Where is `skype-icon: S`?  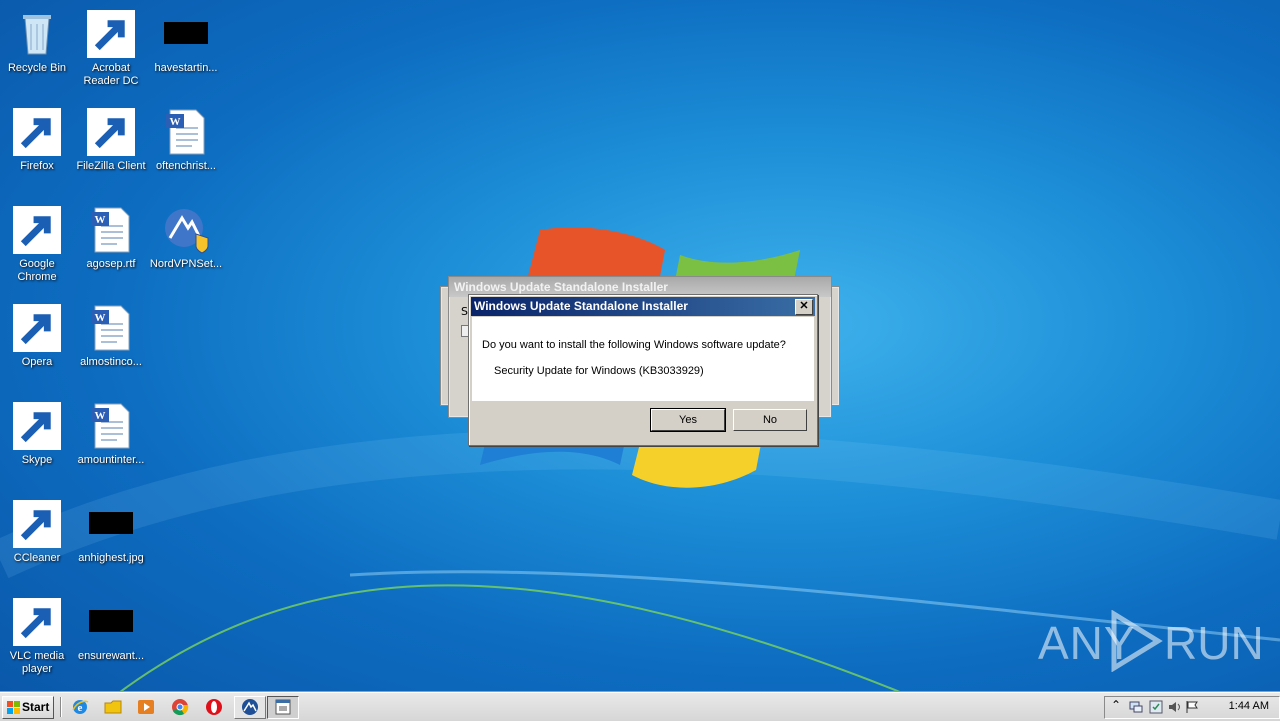
skype-icon: S is located at coordinates (37, 426).